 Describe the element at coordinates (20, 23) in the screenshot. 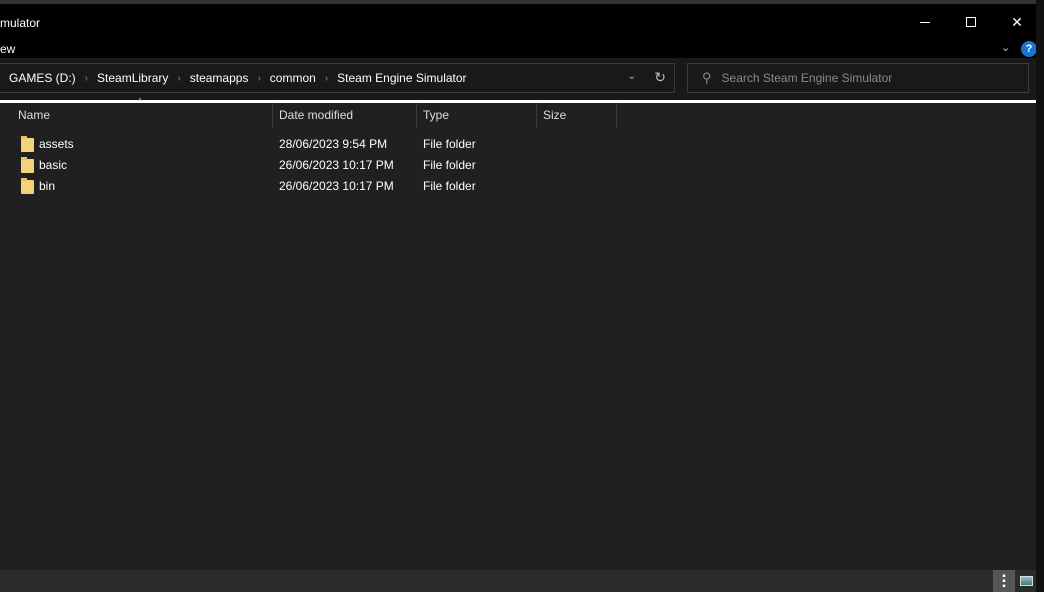

I see `window-title: mulator` at that location.